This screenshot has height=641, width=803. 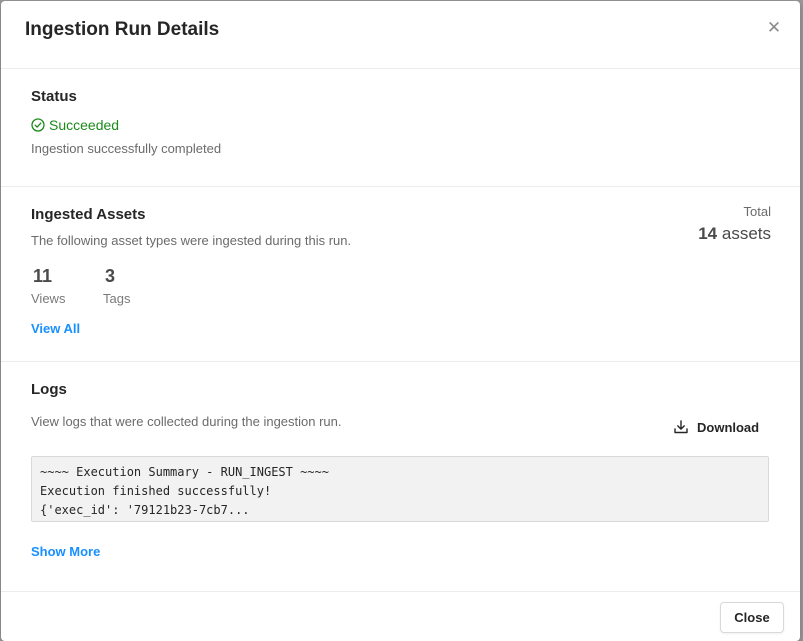 I want to click on view-all-link: View All, so click(x=55, y=328).